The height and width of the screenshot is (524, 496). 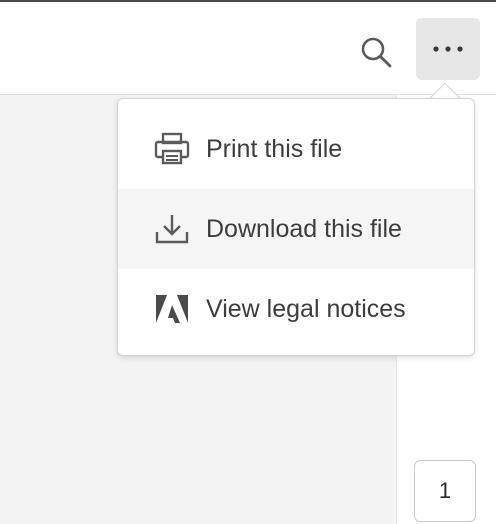 I want to click on more-options-button, so click(x=448, y=49).